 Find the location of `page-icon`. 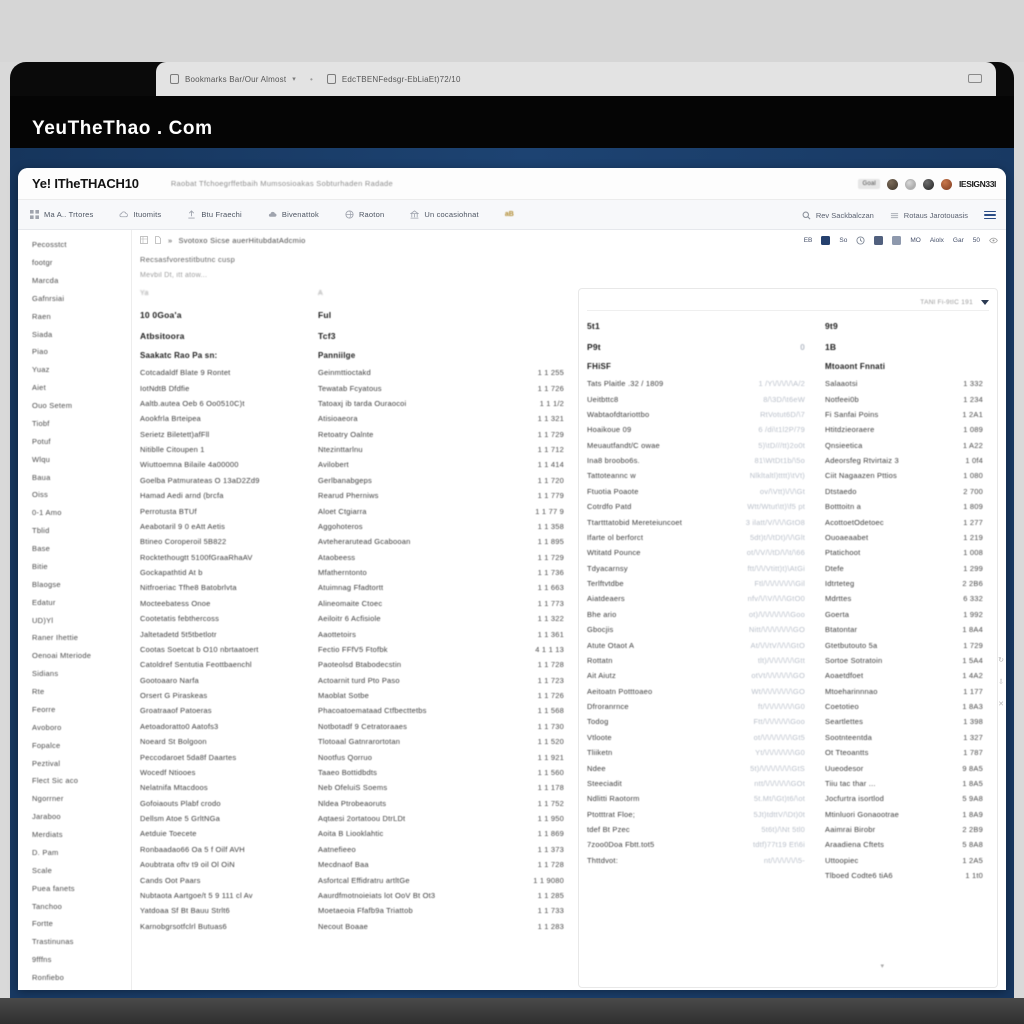

page-icon is located at coordinates (158, 240).